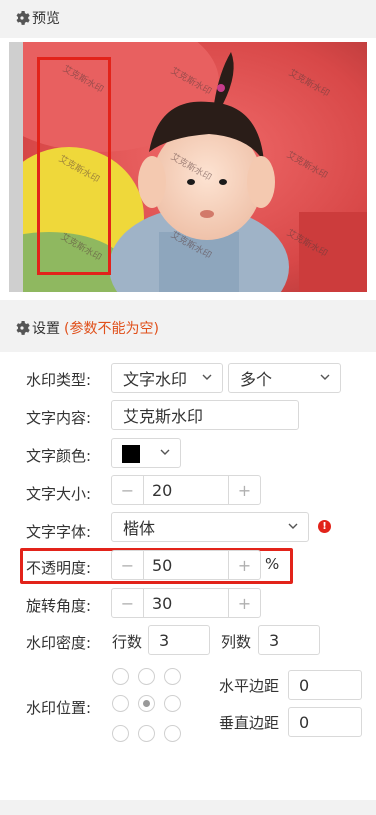 This screenshot has width=376, height=815. I want to click on opacity-stepper: − 50 +, so click(186, 565).